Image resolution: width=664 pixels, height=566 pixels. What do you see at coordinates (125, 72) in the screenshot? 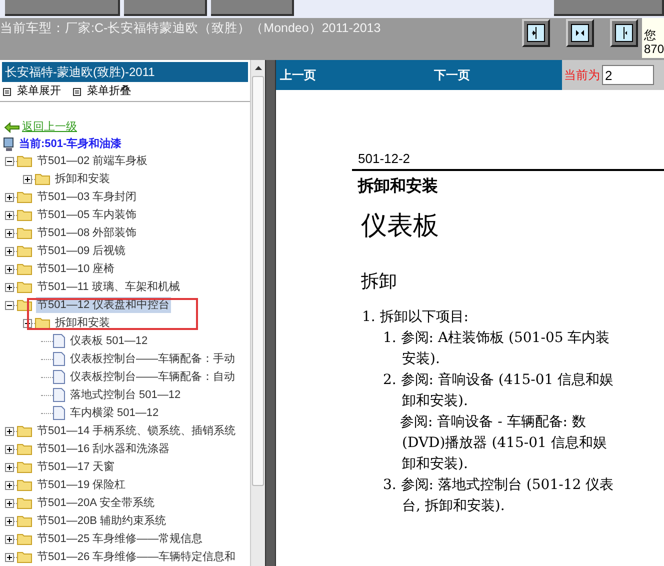
I see `panel-title: 长安福特-蒙迪欧(致胜)-2011` at bounding box center [125, 72].